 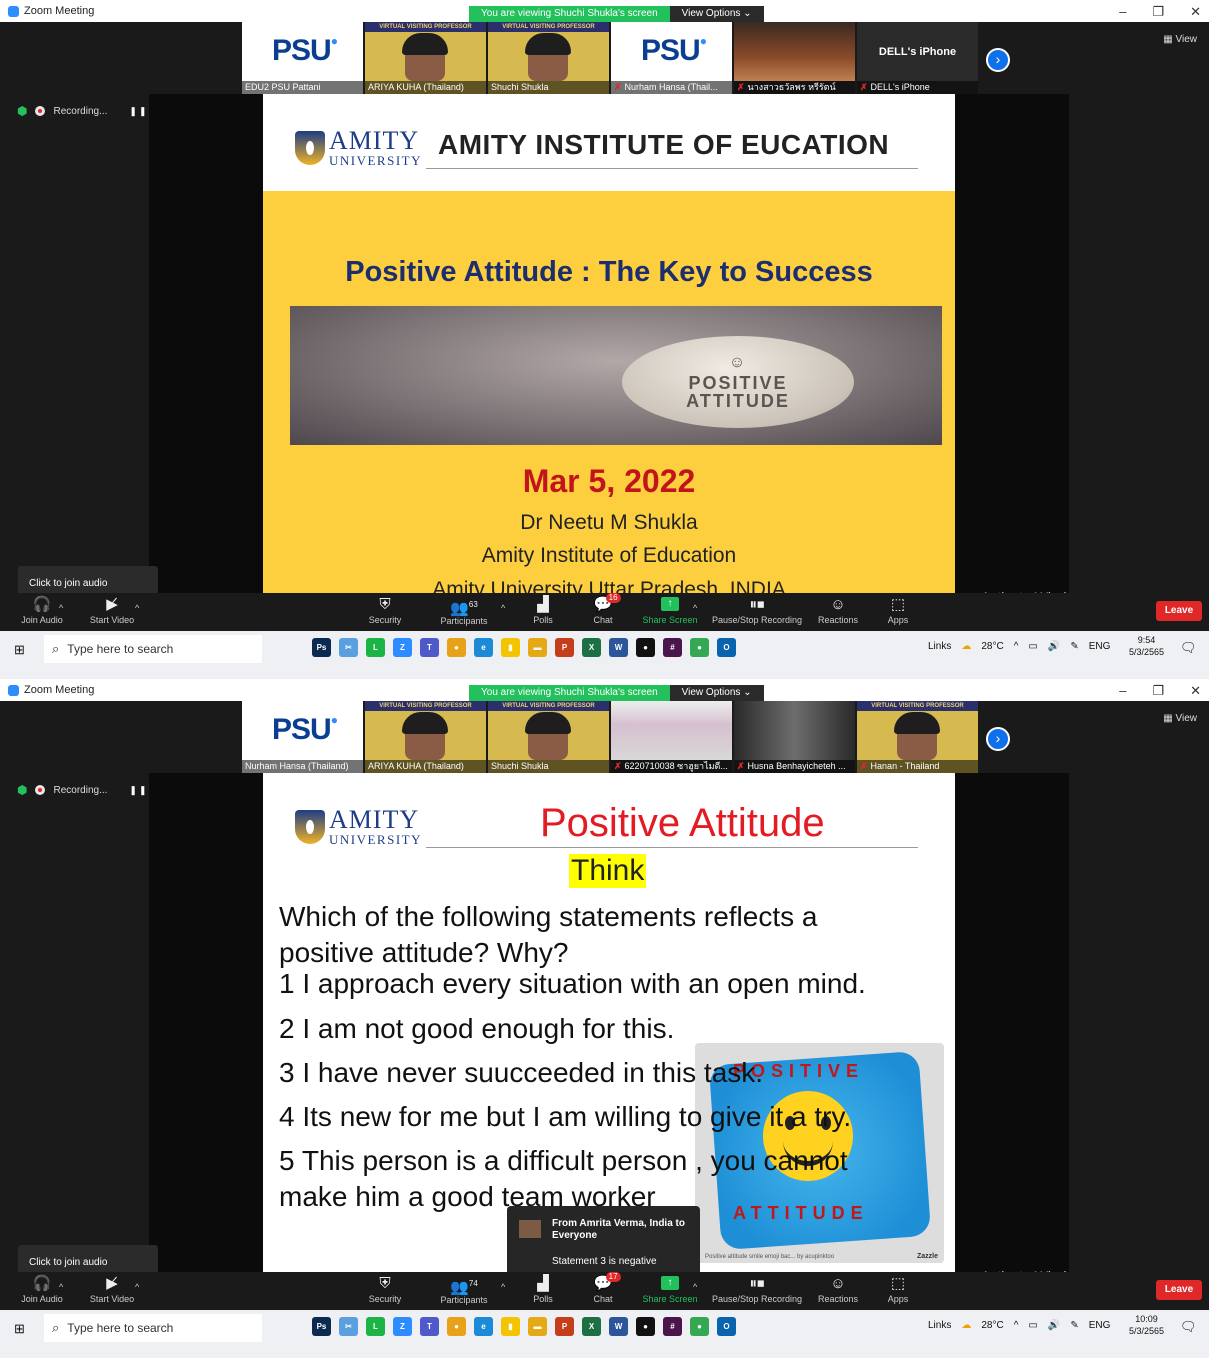 What do you see at coordinates (603, 609) in the screenshot?
I see `chat-button: 💬 16 Chat` at bounding box center [603, 609].